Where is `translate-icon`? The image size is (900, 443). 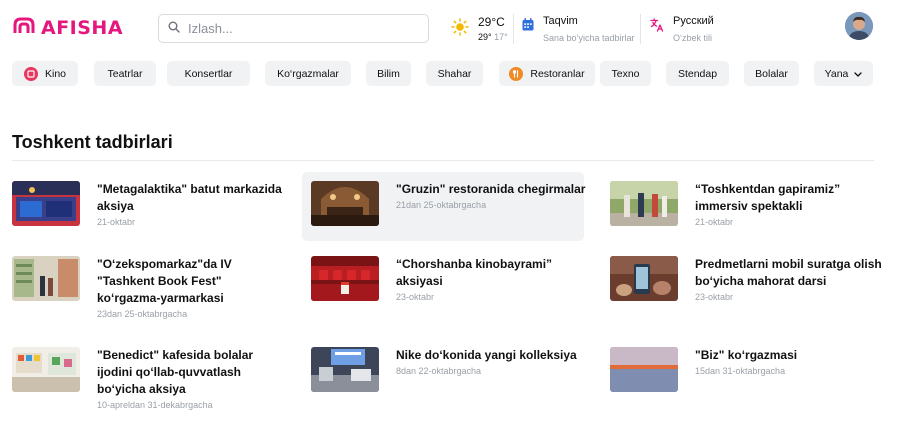
translate-icon is located at coordinates (657, 27).